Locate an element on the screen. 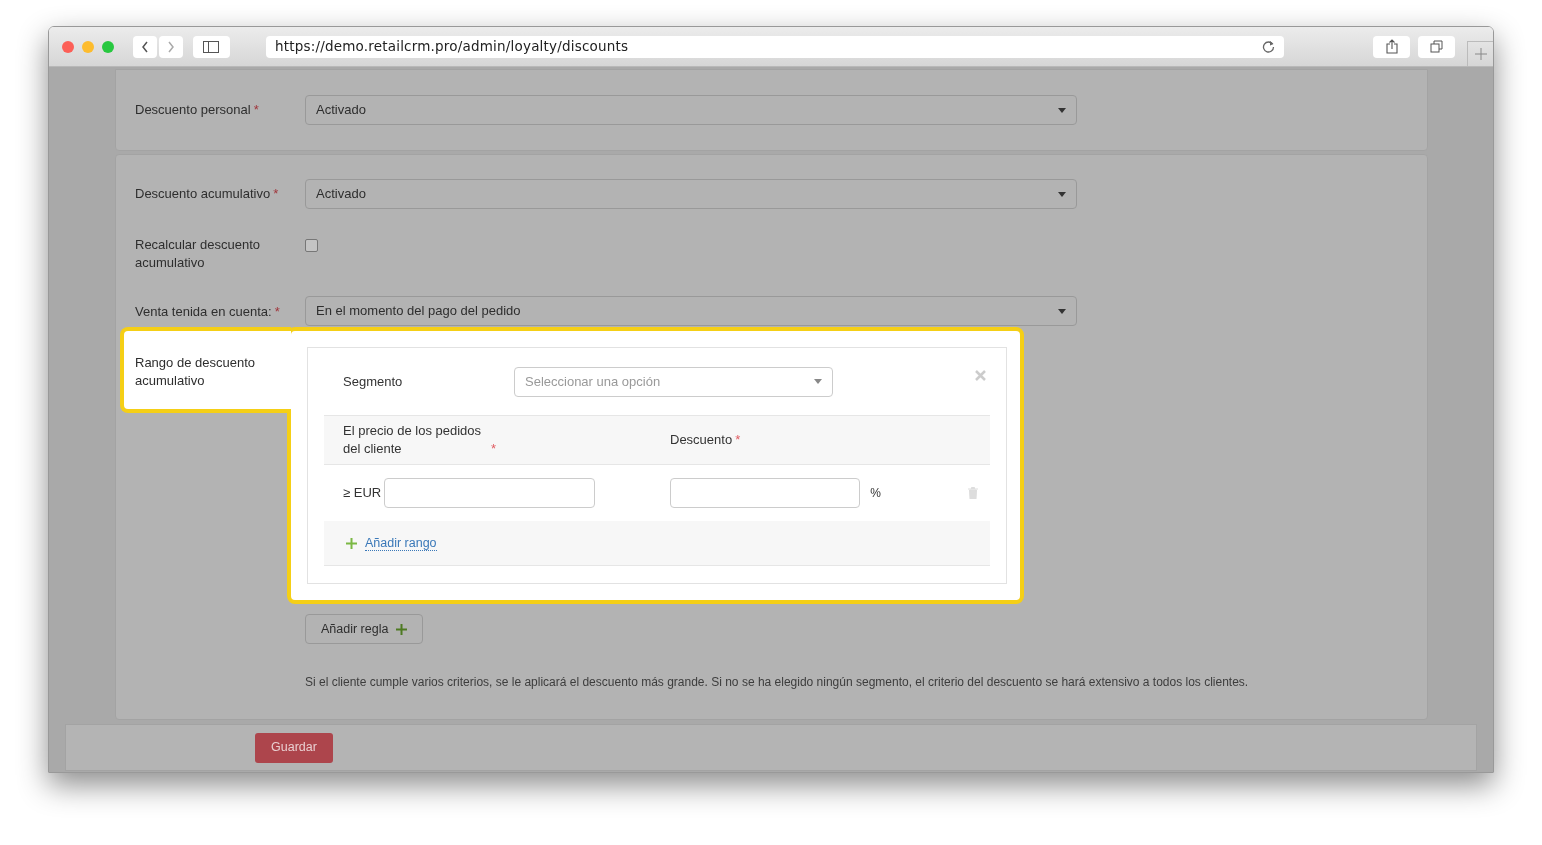 Image resolution: width=1542 pixels, height=845 pixels. new-tab-button is located at coordinates (1480, 53).